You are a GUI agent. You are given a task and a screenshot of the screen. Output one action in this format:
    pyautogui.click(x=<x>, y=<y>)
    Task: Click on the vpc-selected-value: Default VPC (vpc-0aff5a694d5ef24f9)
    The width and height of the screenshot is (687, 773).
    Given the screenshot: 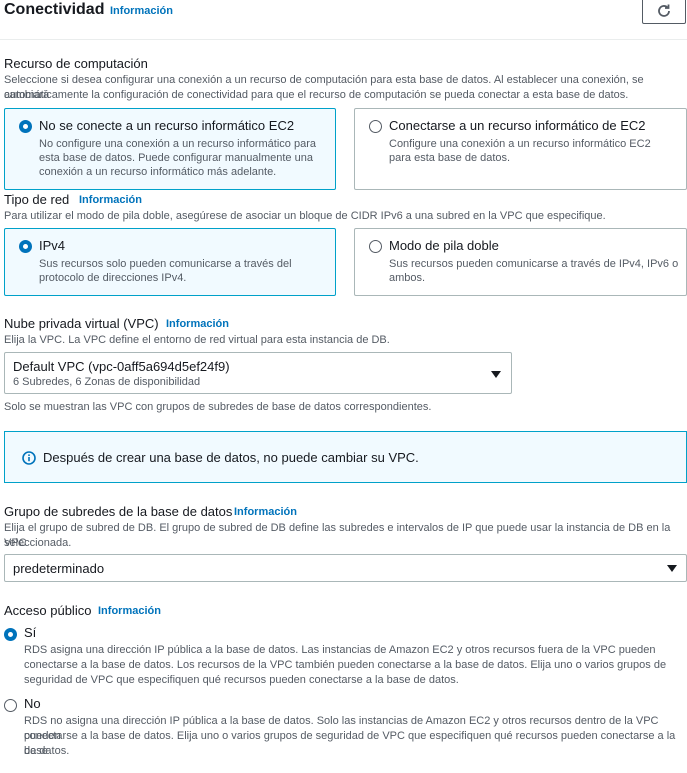 What is the action you would take?
    pyautogui.click(x=121, y=366)
    